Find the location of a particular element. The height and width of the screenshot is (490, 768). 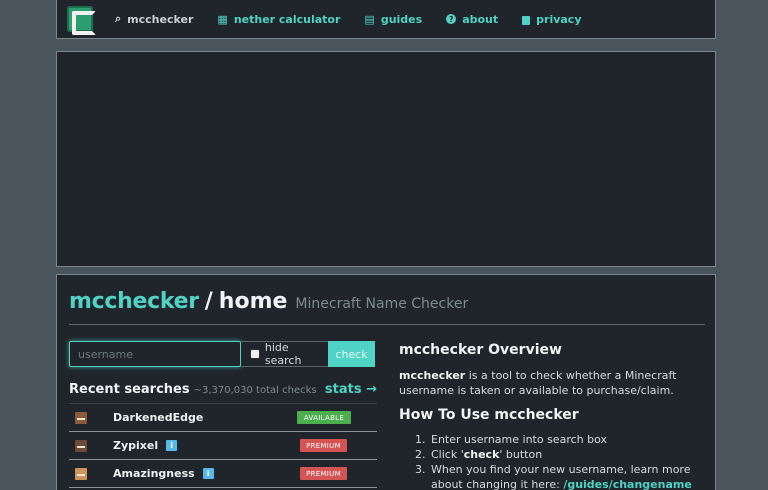

list-item: DarkenedEdge AVAILABLE is located at coordinates (223, 418).